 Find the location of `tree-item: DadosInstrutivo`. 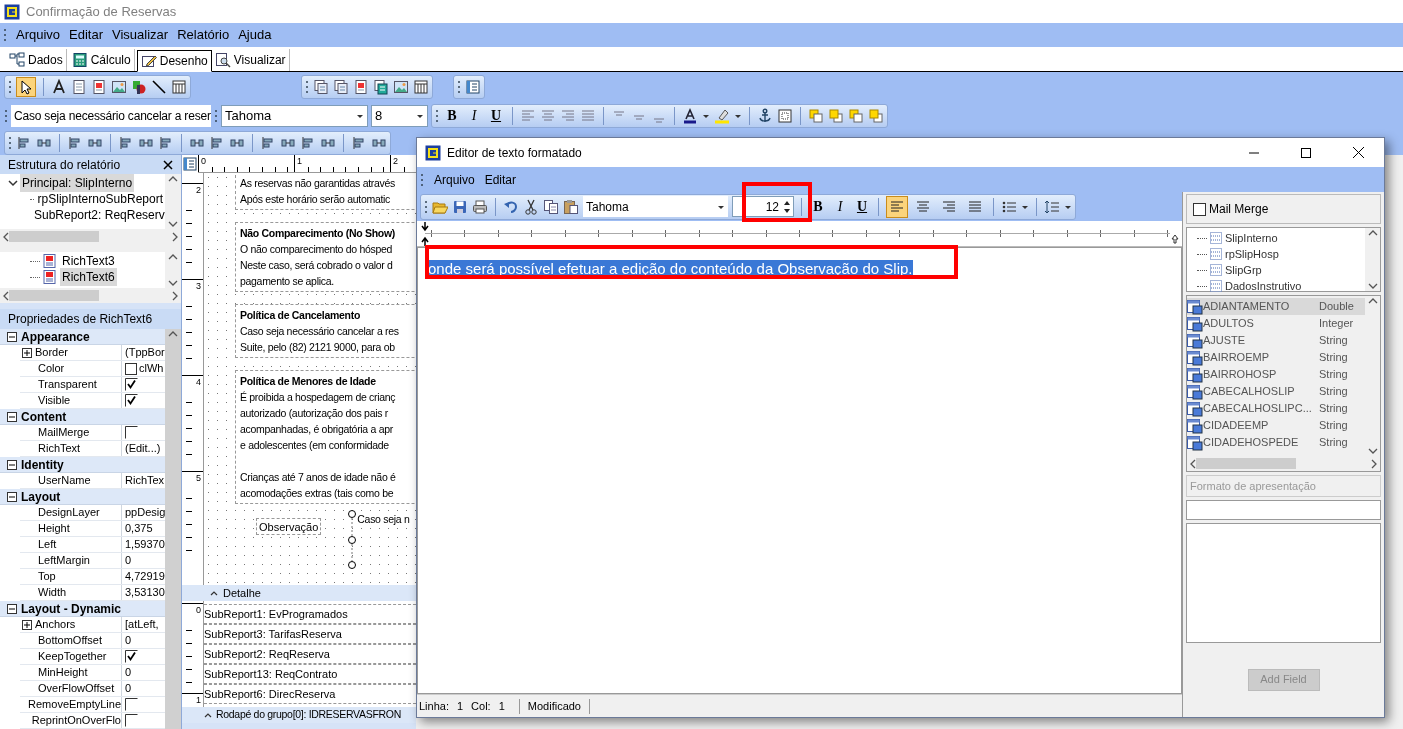

tree-item: DadosInstrutivo is located at coordinates (1263, 286).